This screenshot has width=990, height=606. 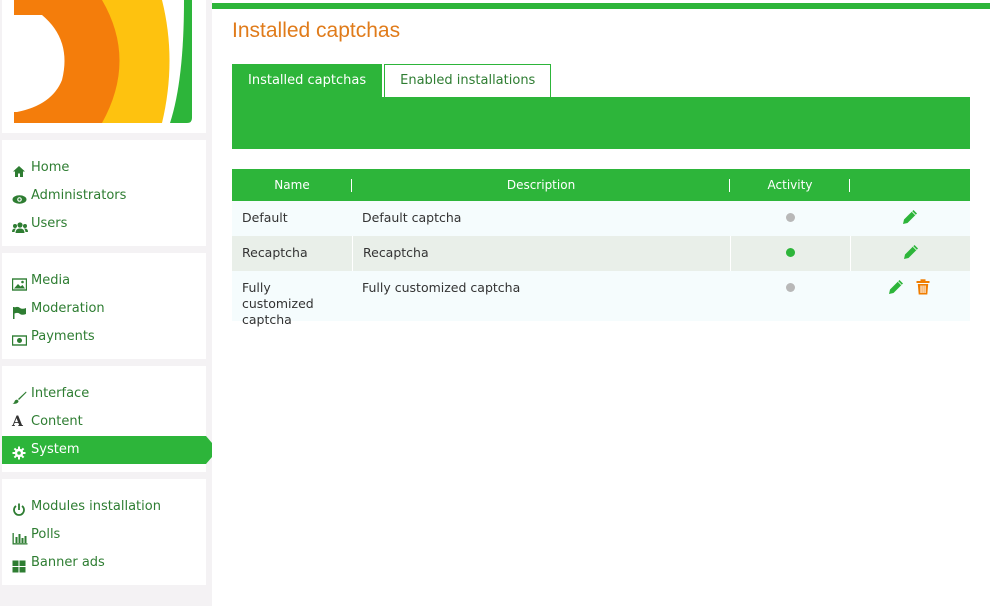 What do you see at coordinates (601, 218) in the screenshot?
I see `table-row: Default Default captcha` at bounding box center [601, 218].